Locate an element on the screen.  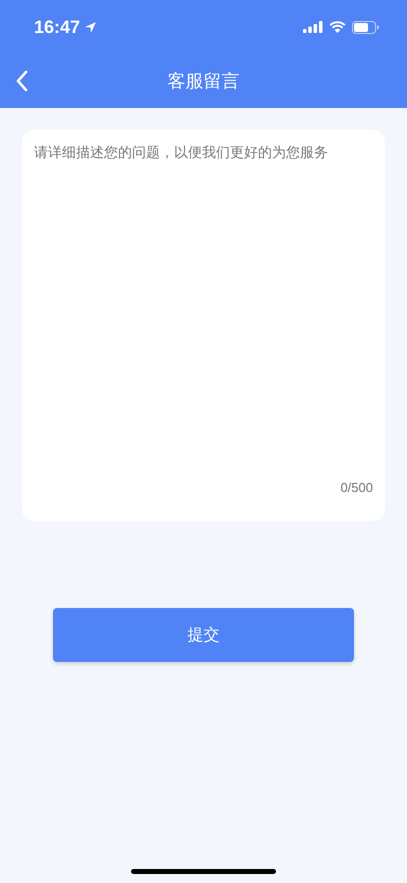
battery-icon is located at coordinates (365, 27).